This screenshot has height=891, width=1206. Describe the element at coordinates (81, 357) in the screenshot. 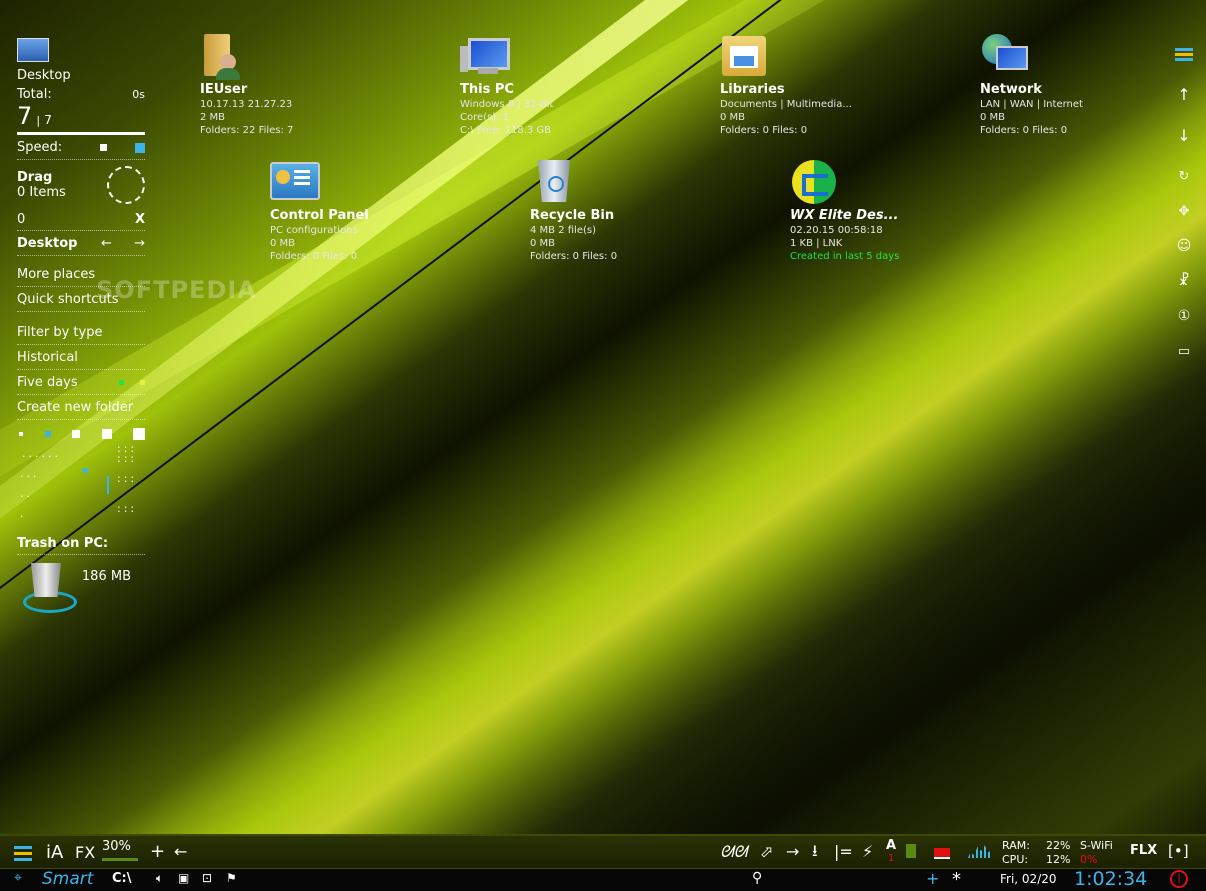

I see `menu-historical: Historical` at that location.